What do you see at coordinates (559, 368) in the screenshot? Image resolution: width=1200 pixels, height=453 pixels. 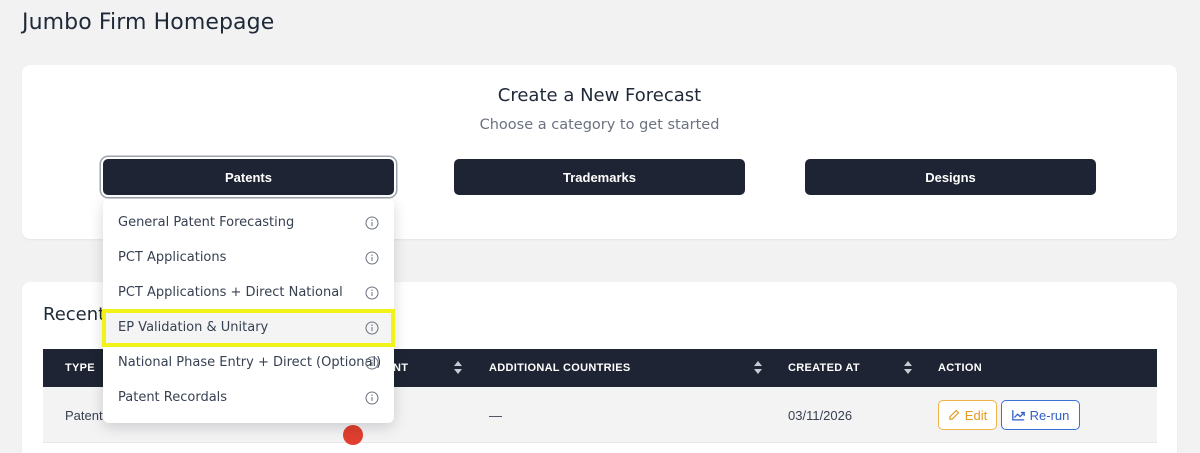 I see `column-header-additional-countries: ADDITIONAL COUNTRIES` at bounding box center [559, 368].